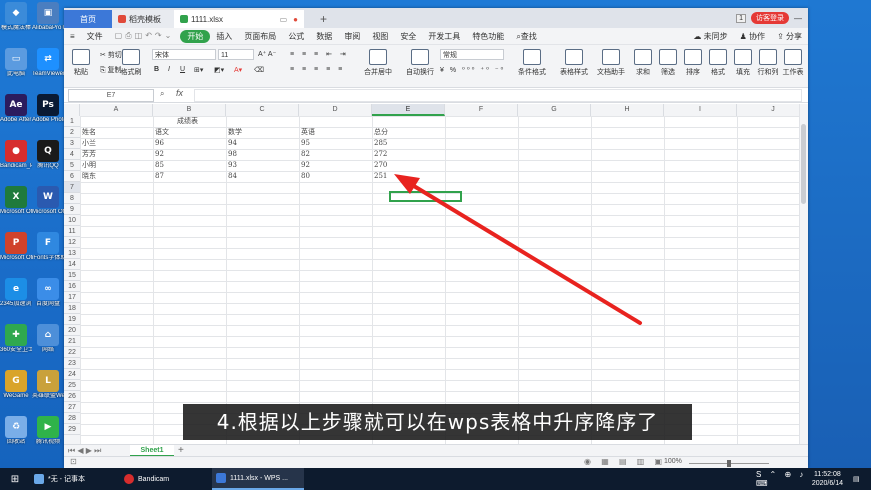 Image resolution: width=871 pixels, height=490 pixels. Describe the element at coordinates (184, 54) in the screenshot. I see `font-name-select: 宋体` at that location.